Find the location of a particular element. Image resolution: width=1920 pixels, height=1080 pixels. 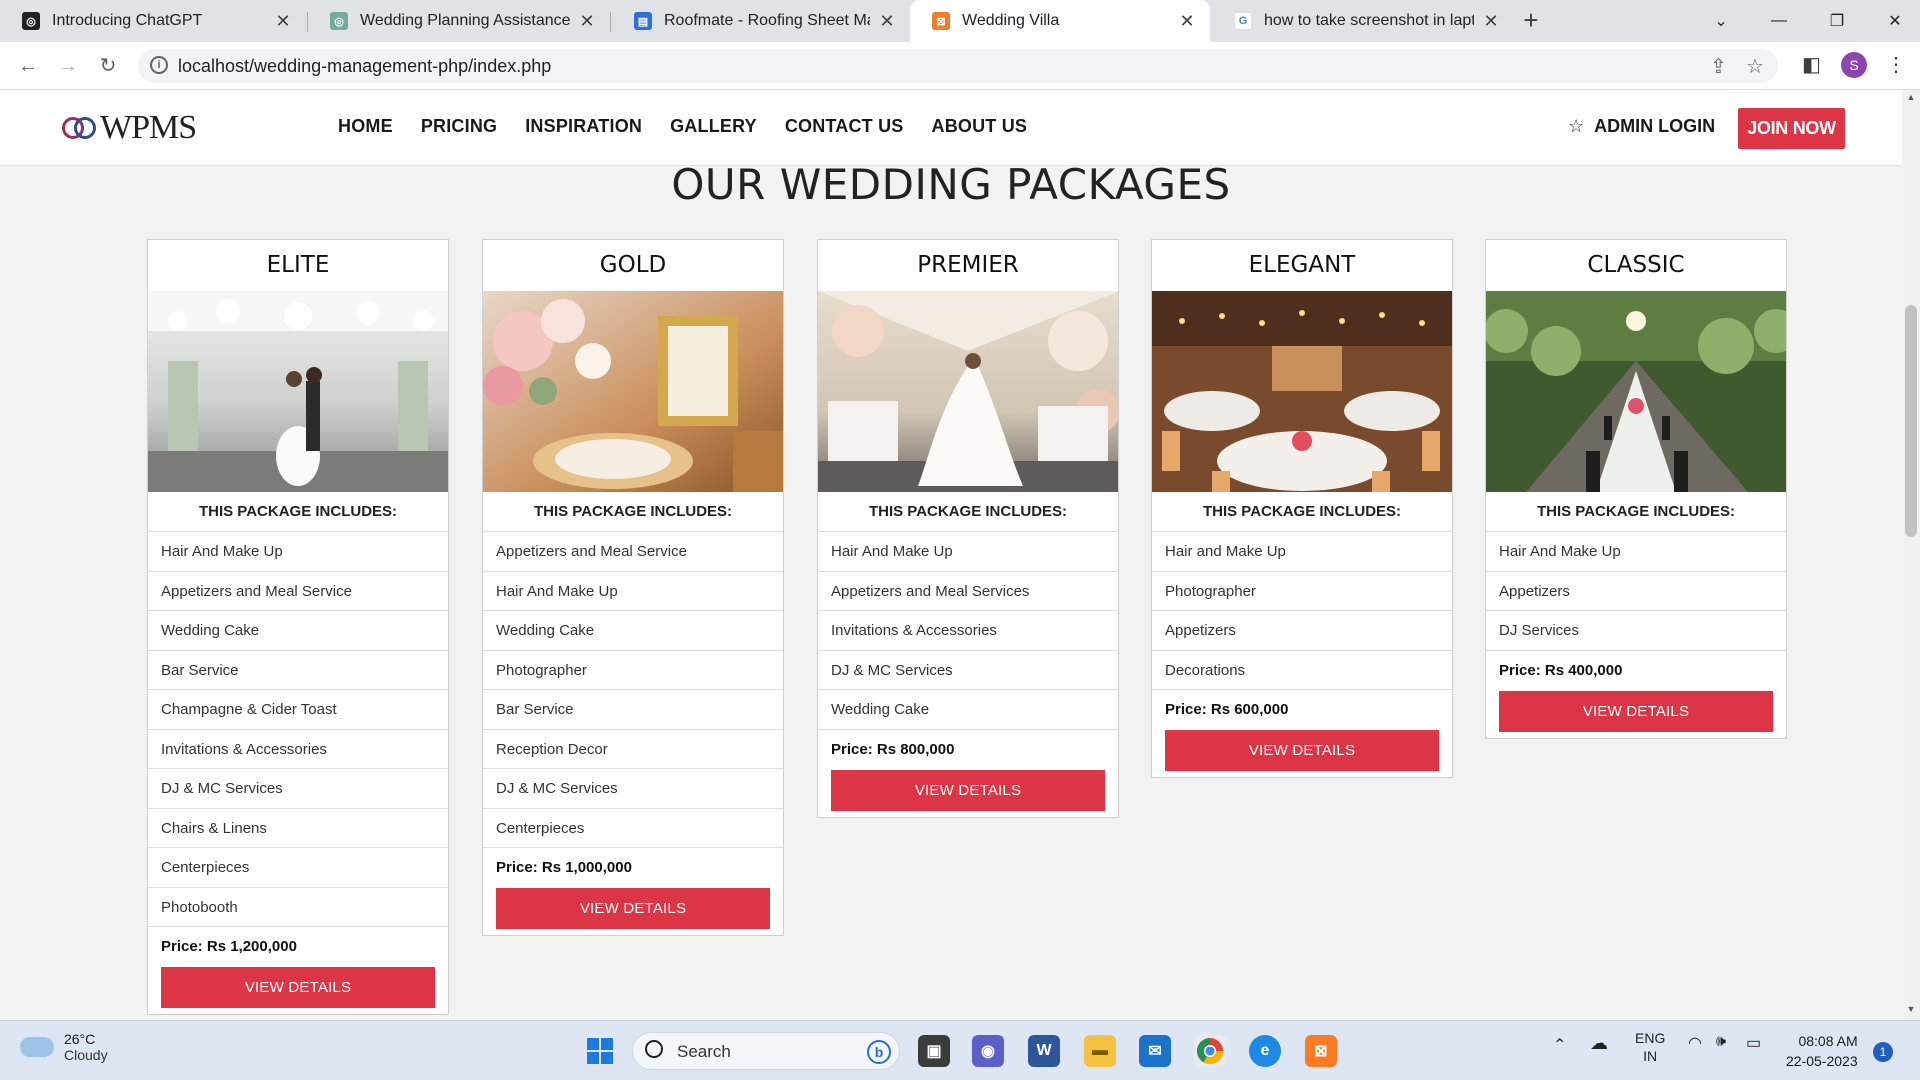

volume-icon: 🕪 is located at coordinates (1721, 1042).